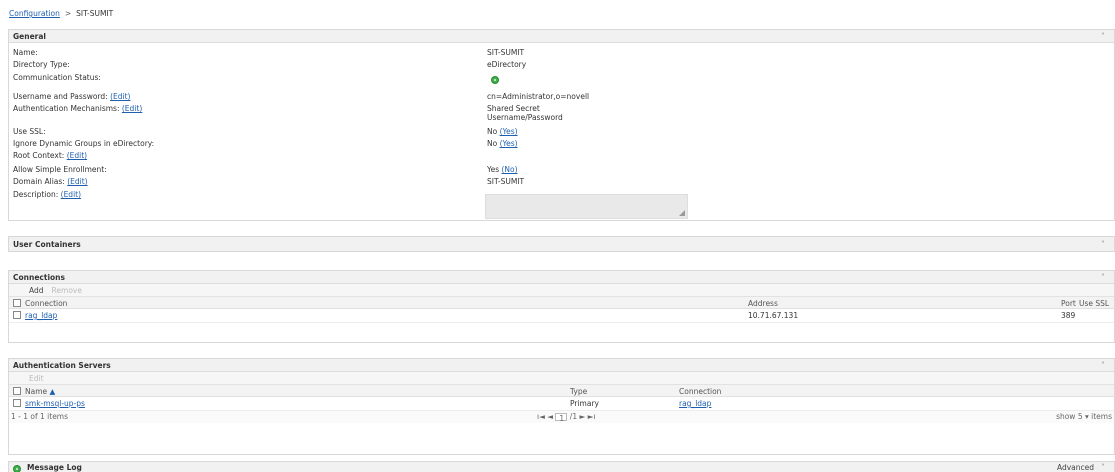 The width and height of the screenshot is (1115, 472). What do you see at coordinates (57, 77) in the screenshot?
I see `communication-status-label: Communication Status:` at bounding box center [57, 77].